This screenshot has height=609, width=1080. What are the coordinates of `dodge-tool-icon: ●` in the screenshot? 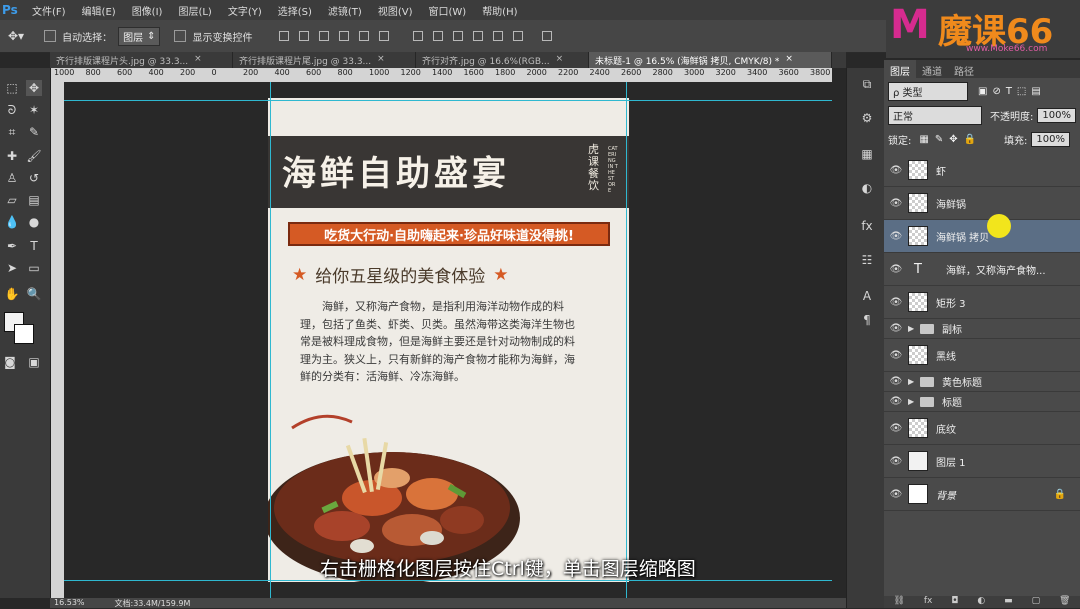 It's located at (34, 222).